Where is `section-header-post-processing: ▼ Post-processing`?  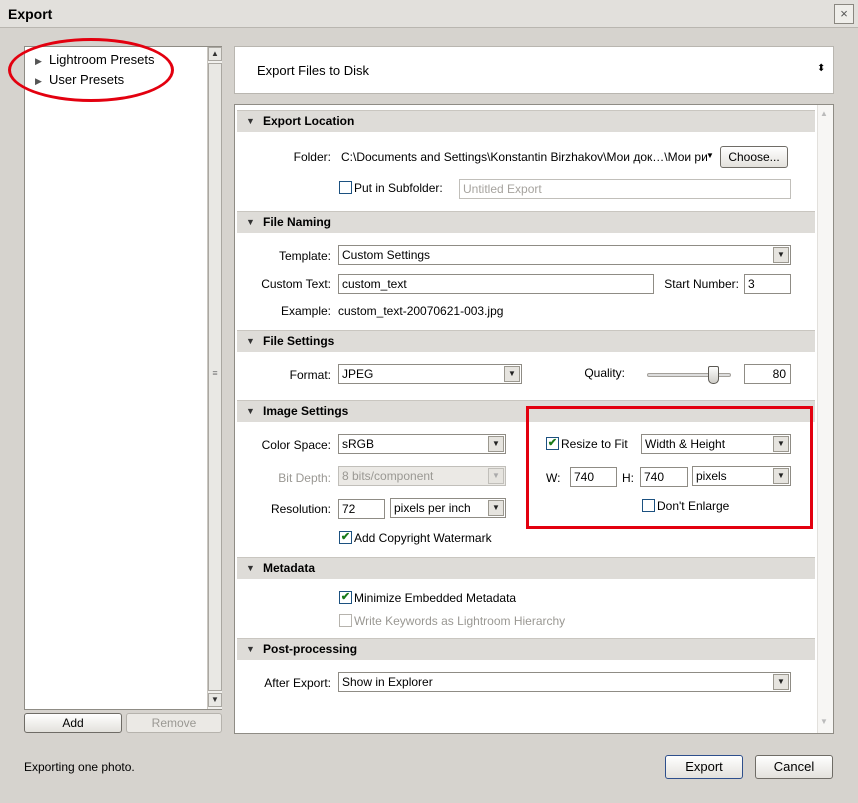 section-header-post-processing: ▼ Post-processing is located at coordinates (526, 649).